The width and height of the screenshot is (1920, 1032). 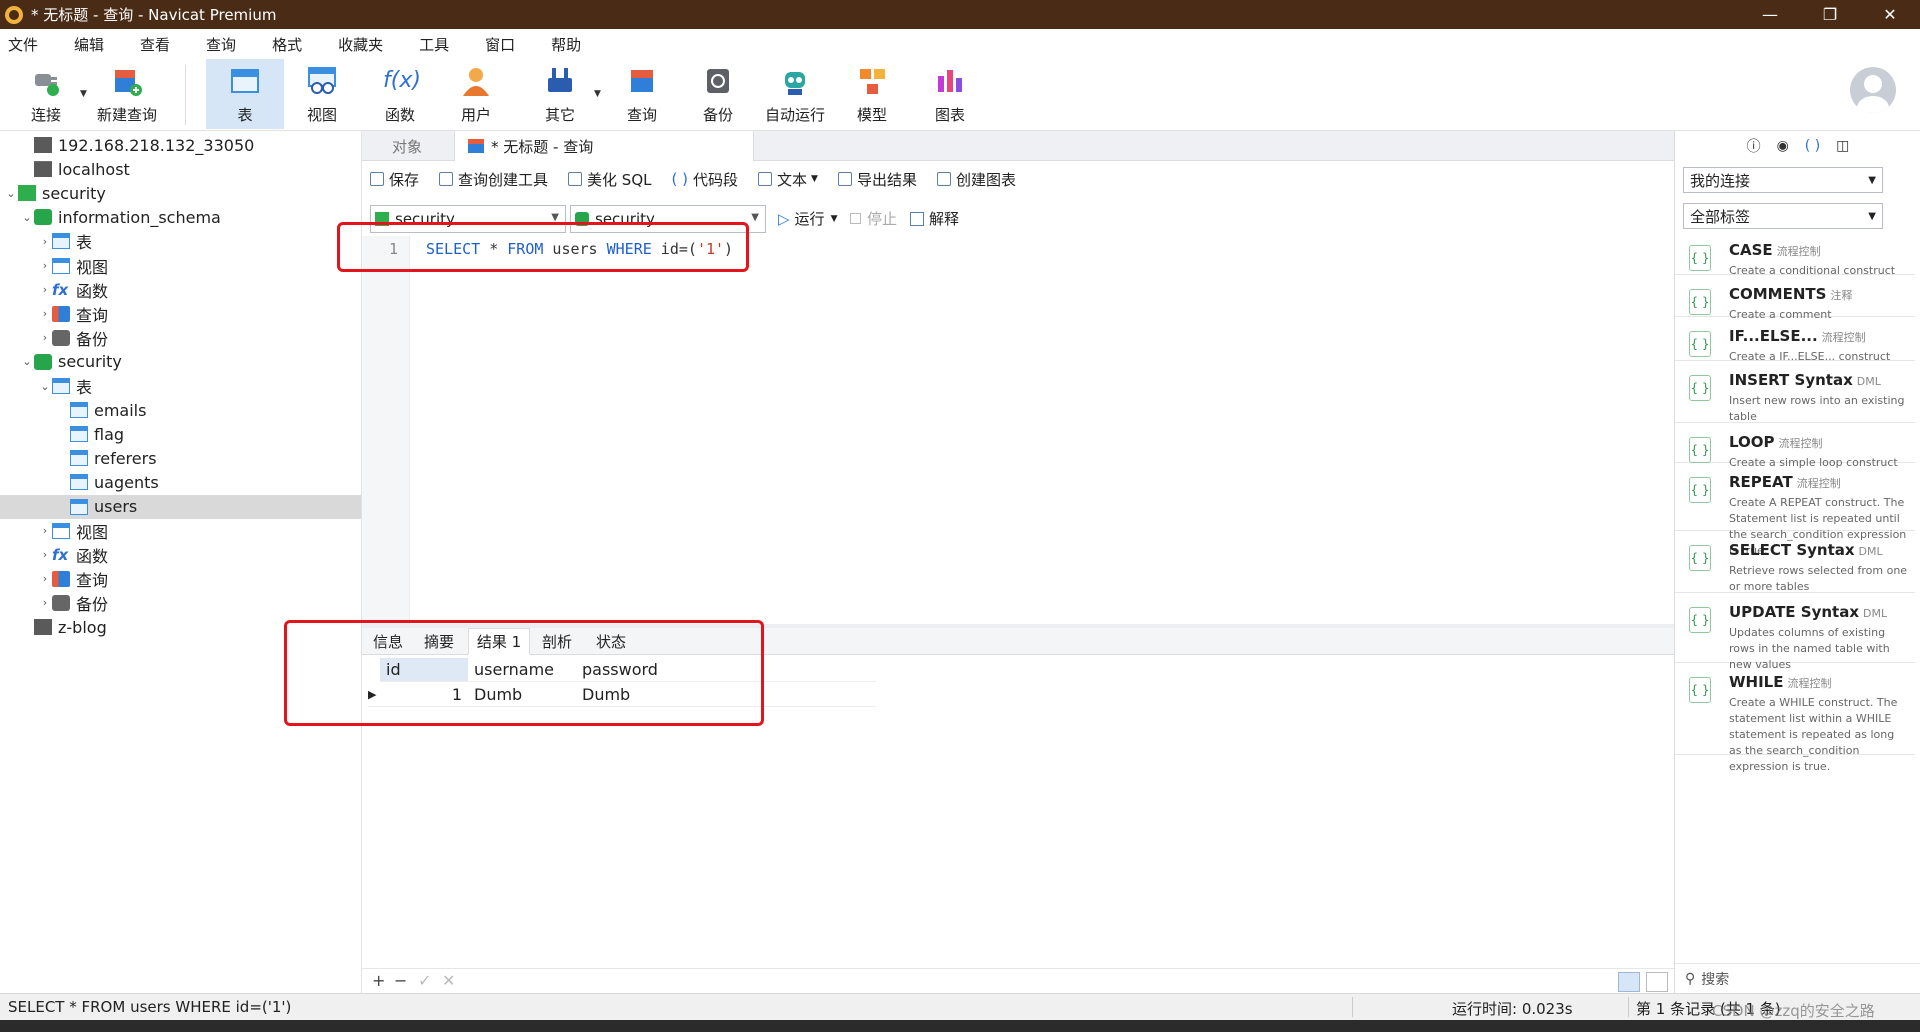 What do you see at coordinates (610, 179) in the screenshot?
I see `beautify-sql-button: 美化 SQL` at bounding box center [610, 179].